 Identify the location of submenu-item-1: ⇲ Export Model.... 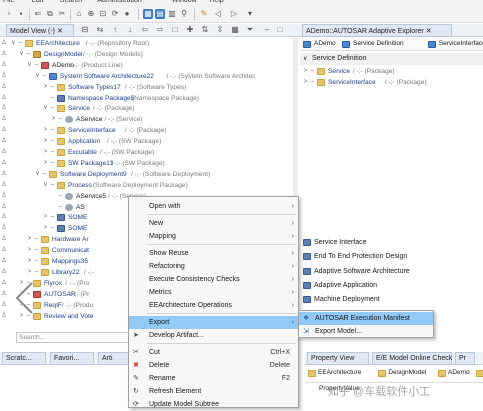
(366, 331).